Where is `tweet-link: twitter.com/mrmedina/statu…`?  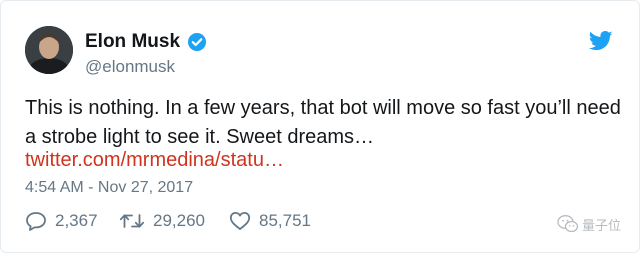 tweet-link: twitter.com/mrmedina/statu… is located at coordinates (154, 160).